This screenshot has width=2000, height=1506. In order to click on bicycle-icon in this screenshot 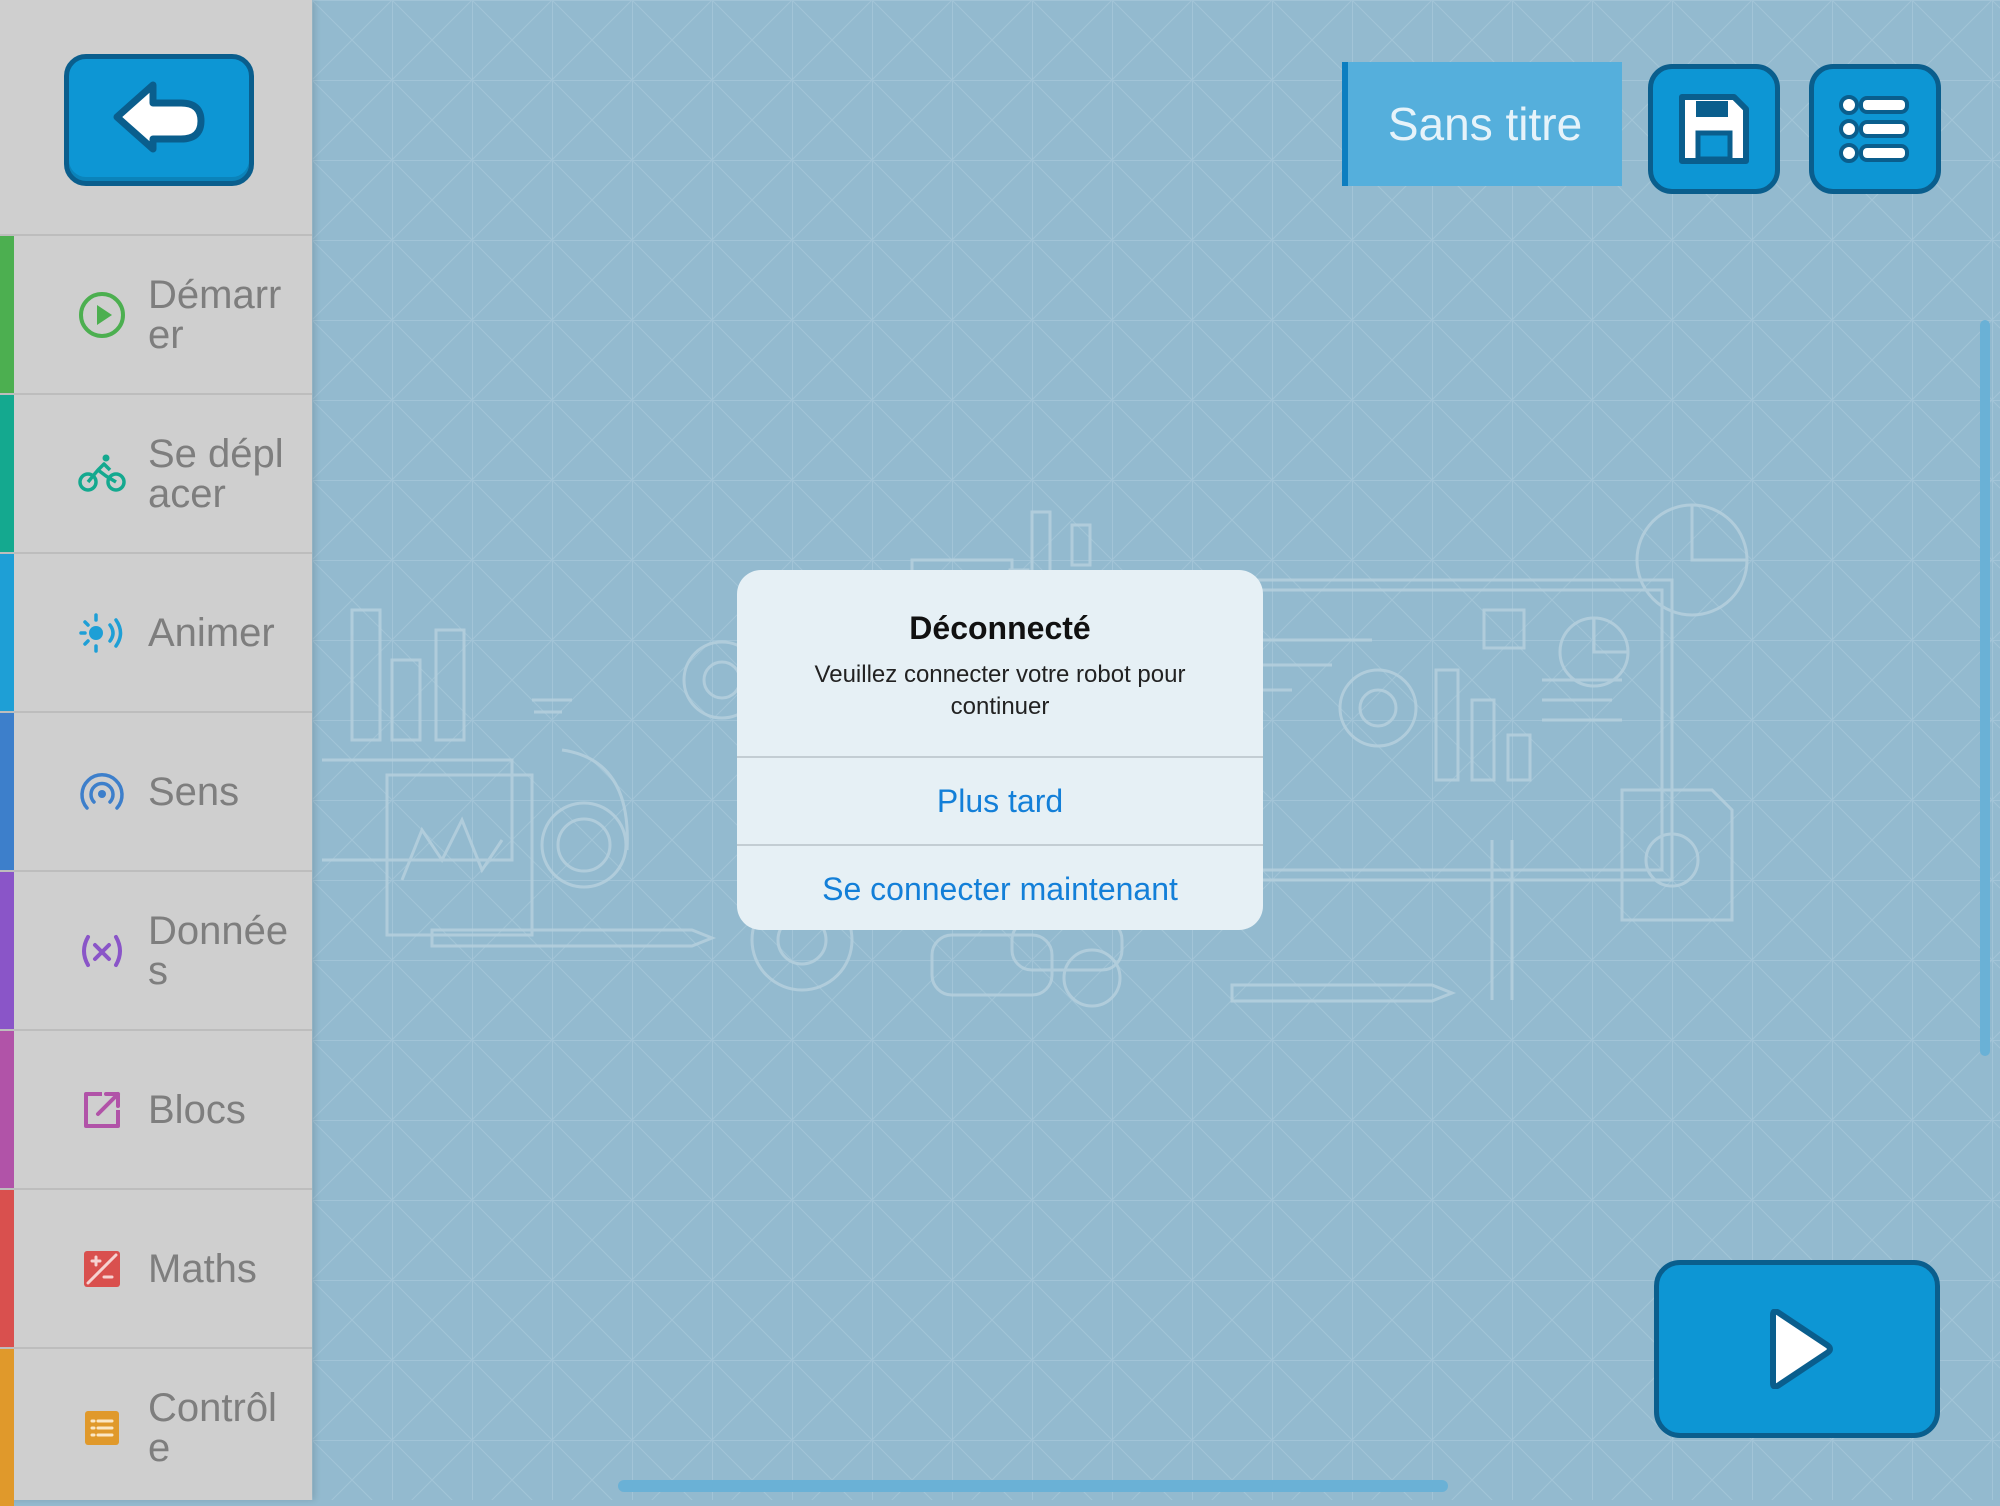, I will do `click(102, 473)`.